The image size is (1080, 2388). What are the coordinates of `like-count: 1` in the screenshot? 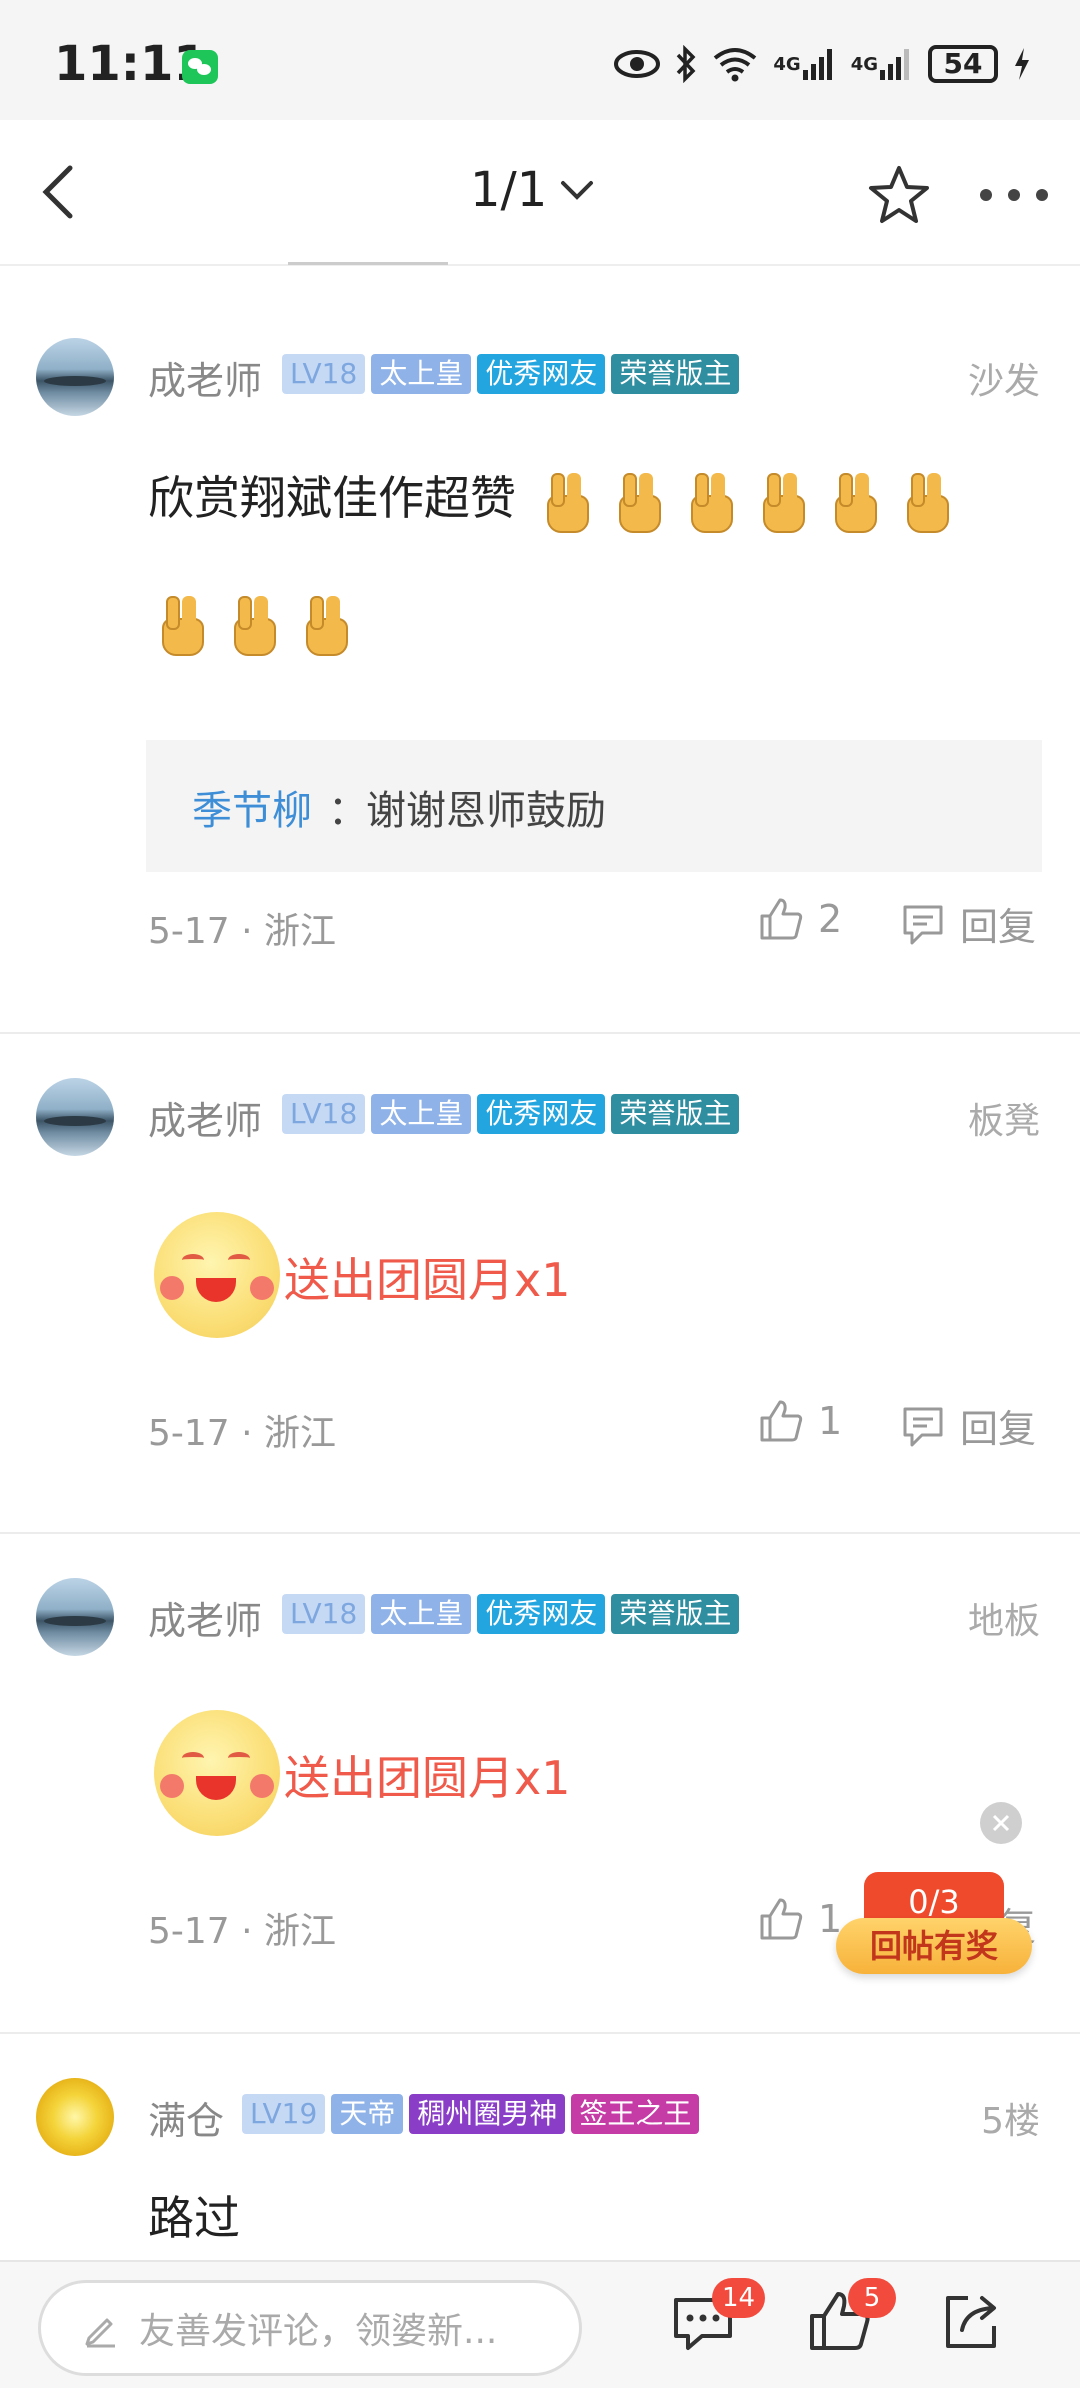 It's located at (830, 1421).